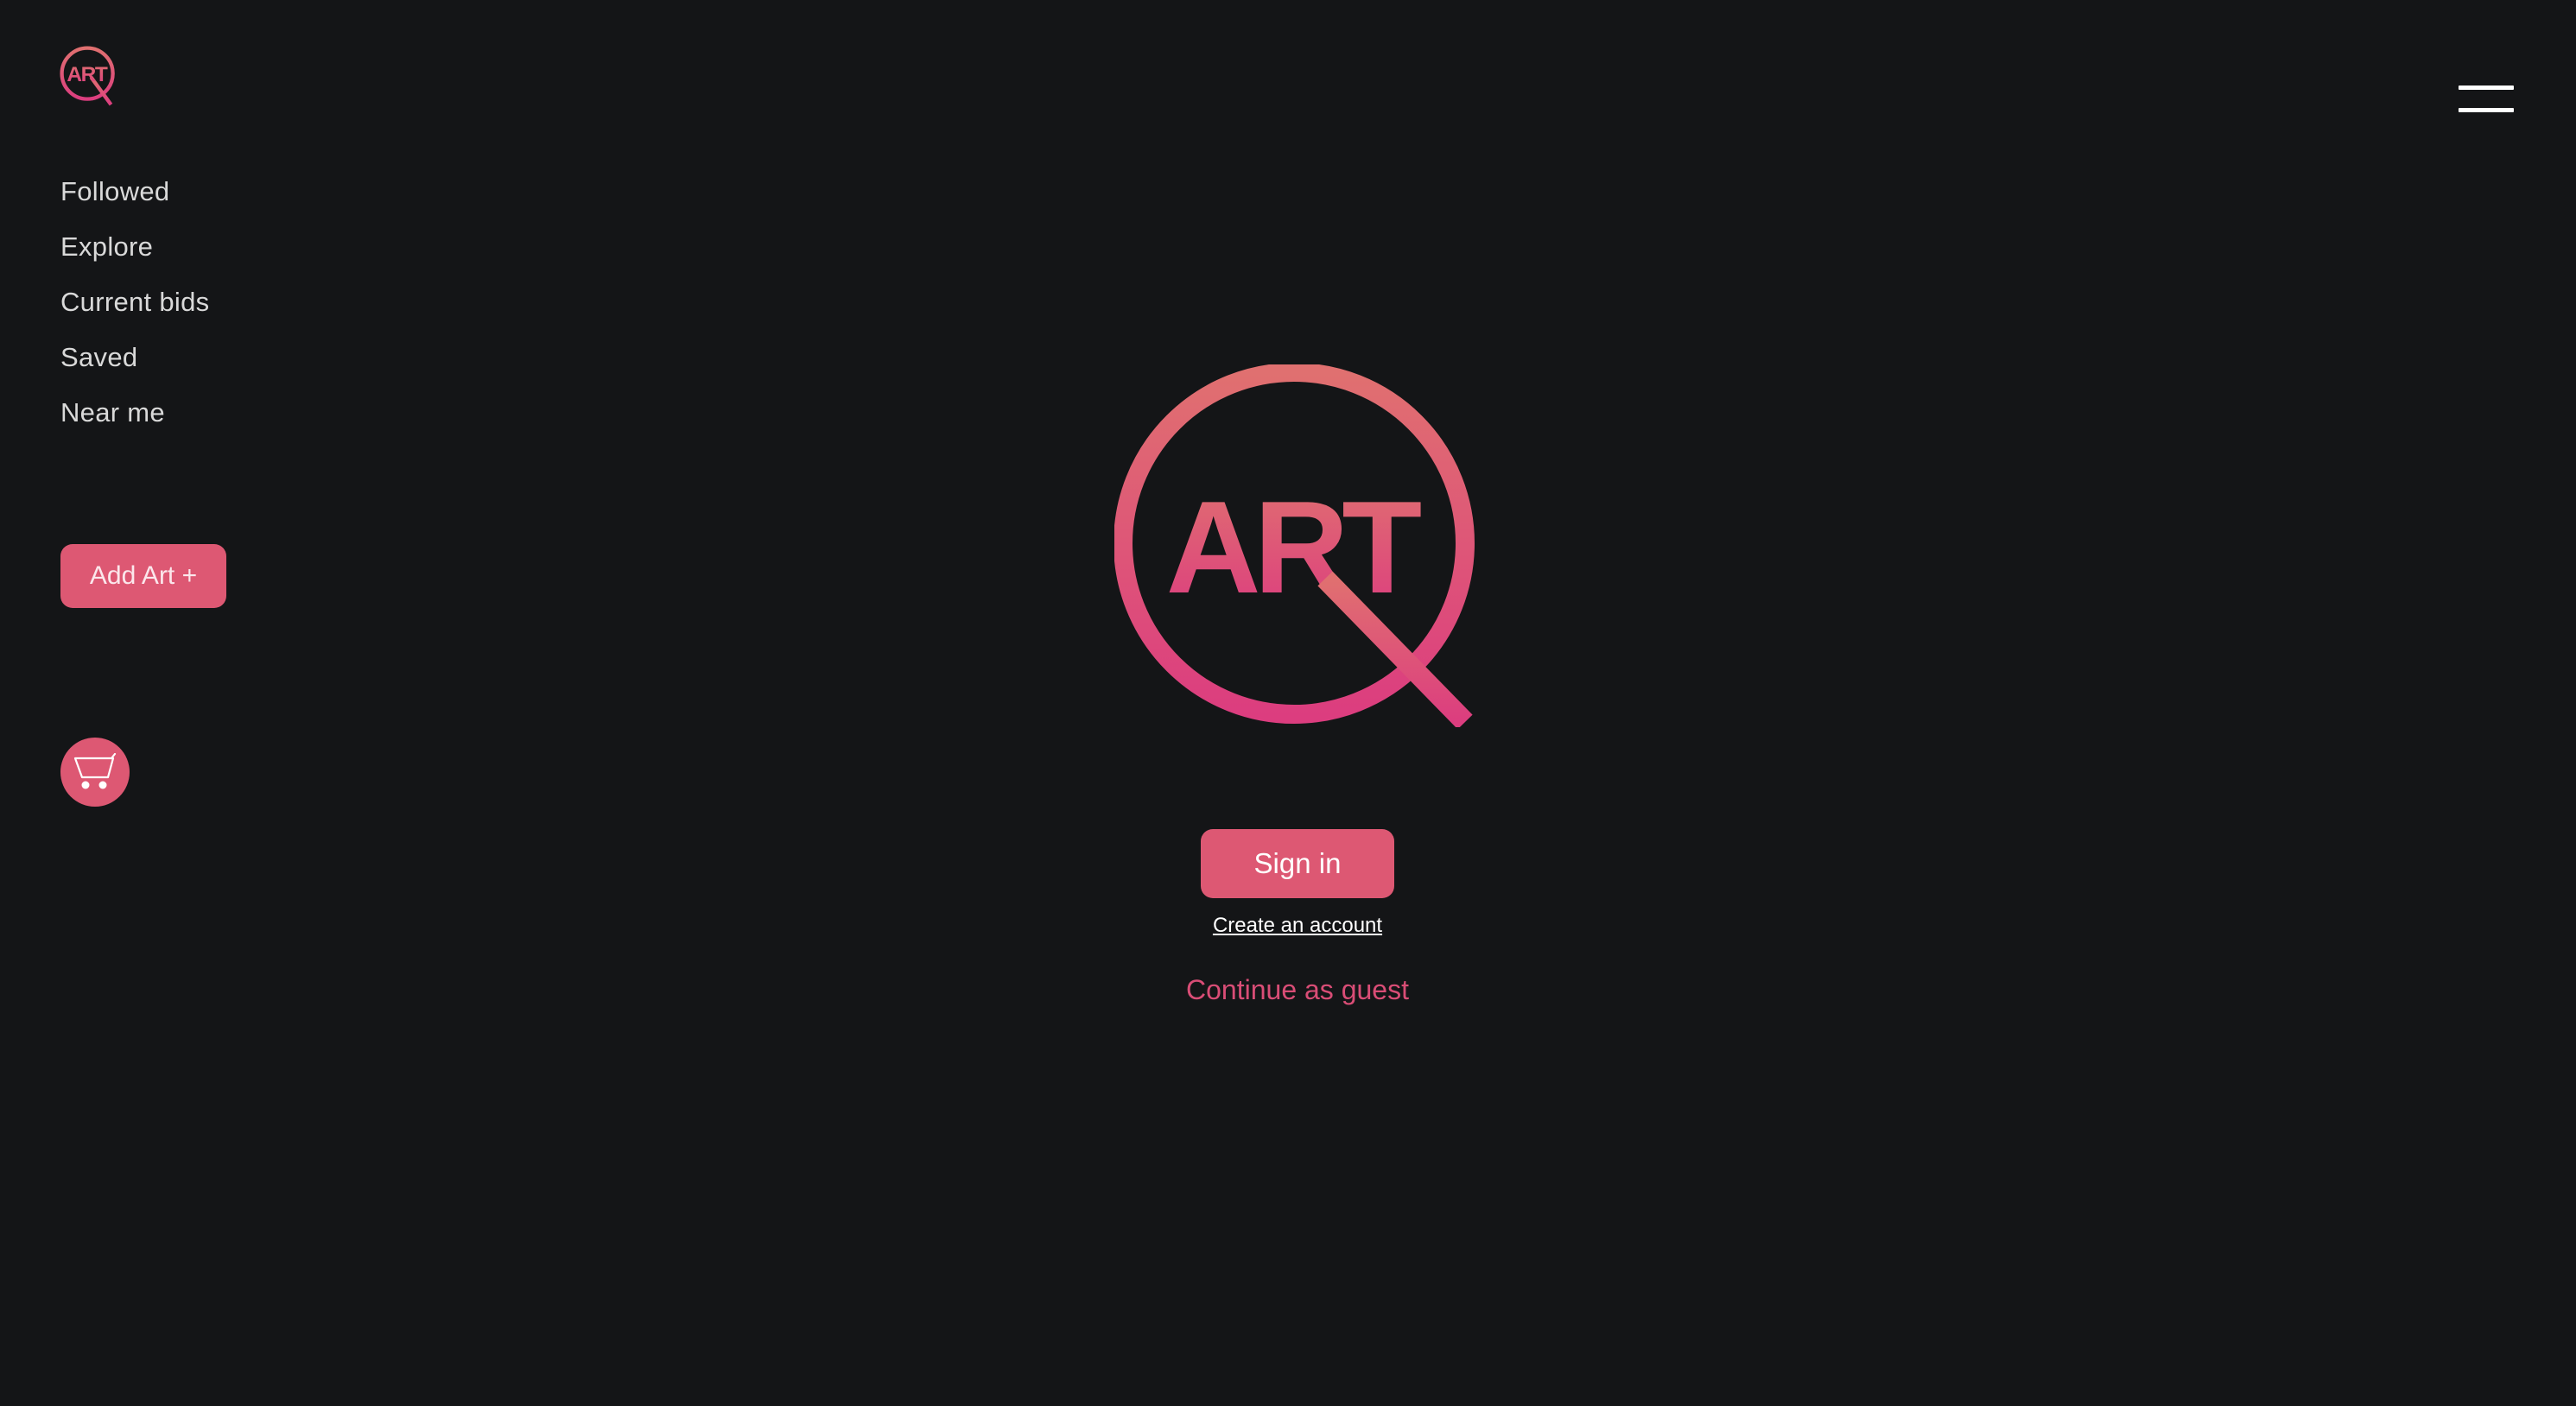 This screenshot has height=1406, width=2576. I want to click on continue-as-guest-link: Continue as guest, so click(1297, 990).